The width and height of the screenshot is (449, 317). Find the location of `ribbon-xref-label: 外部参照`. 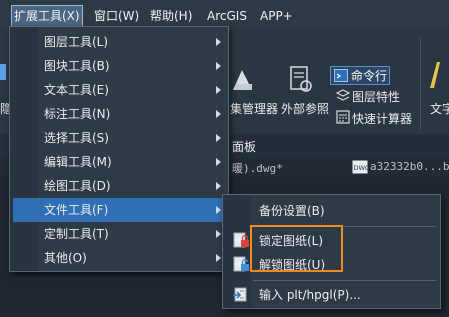

ribbon-xref-label: 外部参照 is located at coordinates (305, 108).